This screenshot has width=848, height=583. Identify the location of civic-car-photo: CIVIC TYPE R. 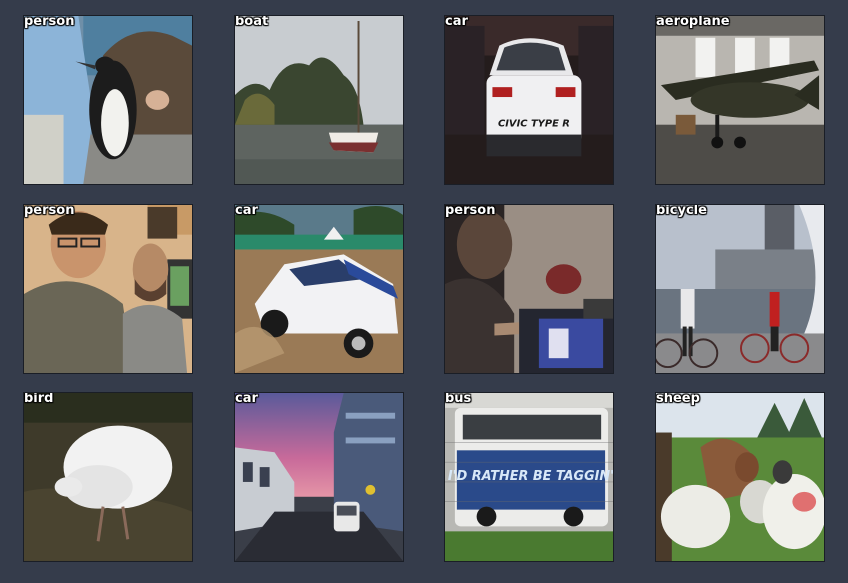
(529, 100).